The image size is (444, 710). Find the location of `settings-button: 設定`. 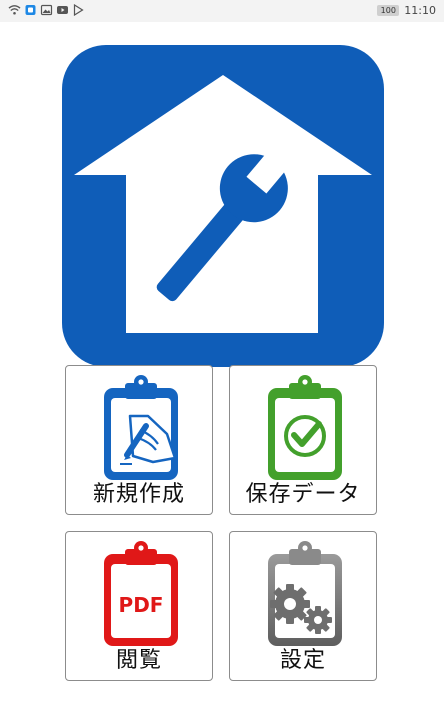

settings-button: 設定 is located at coordinates (303, 606).